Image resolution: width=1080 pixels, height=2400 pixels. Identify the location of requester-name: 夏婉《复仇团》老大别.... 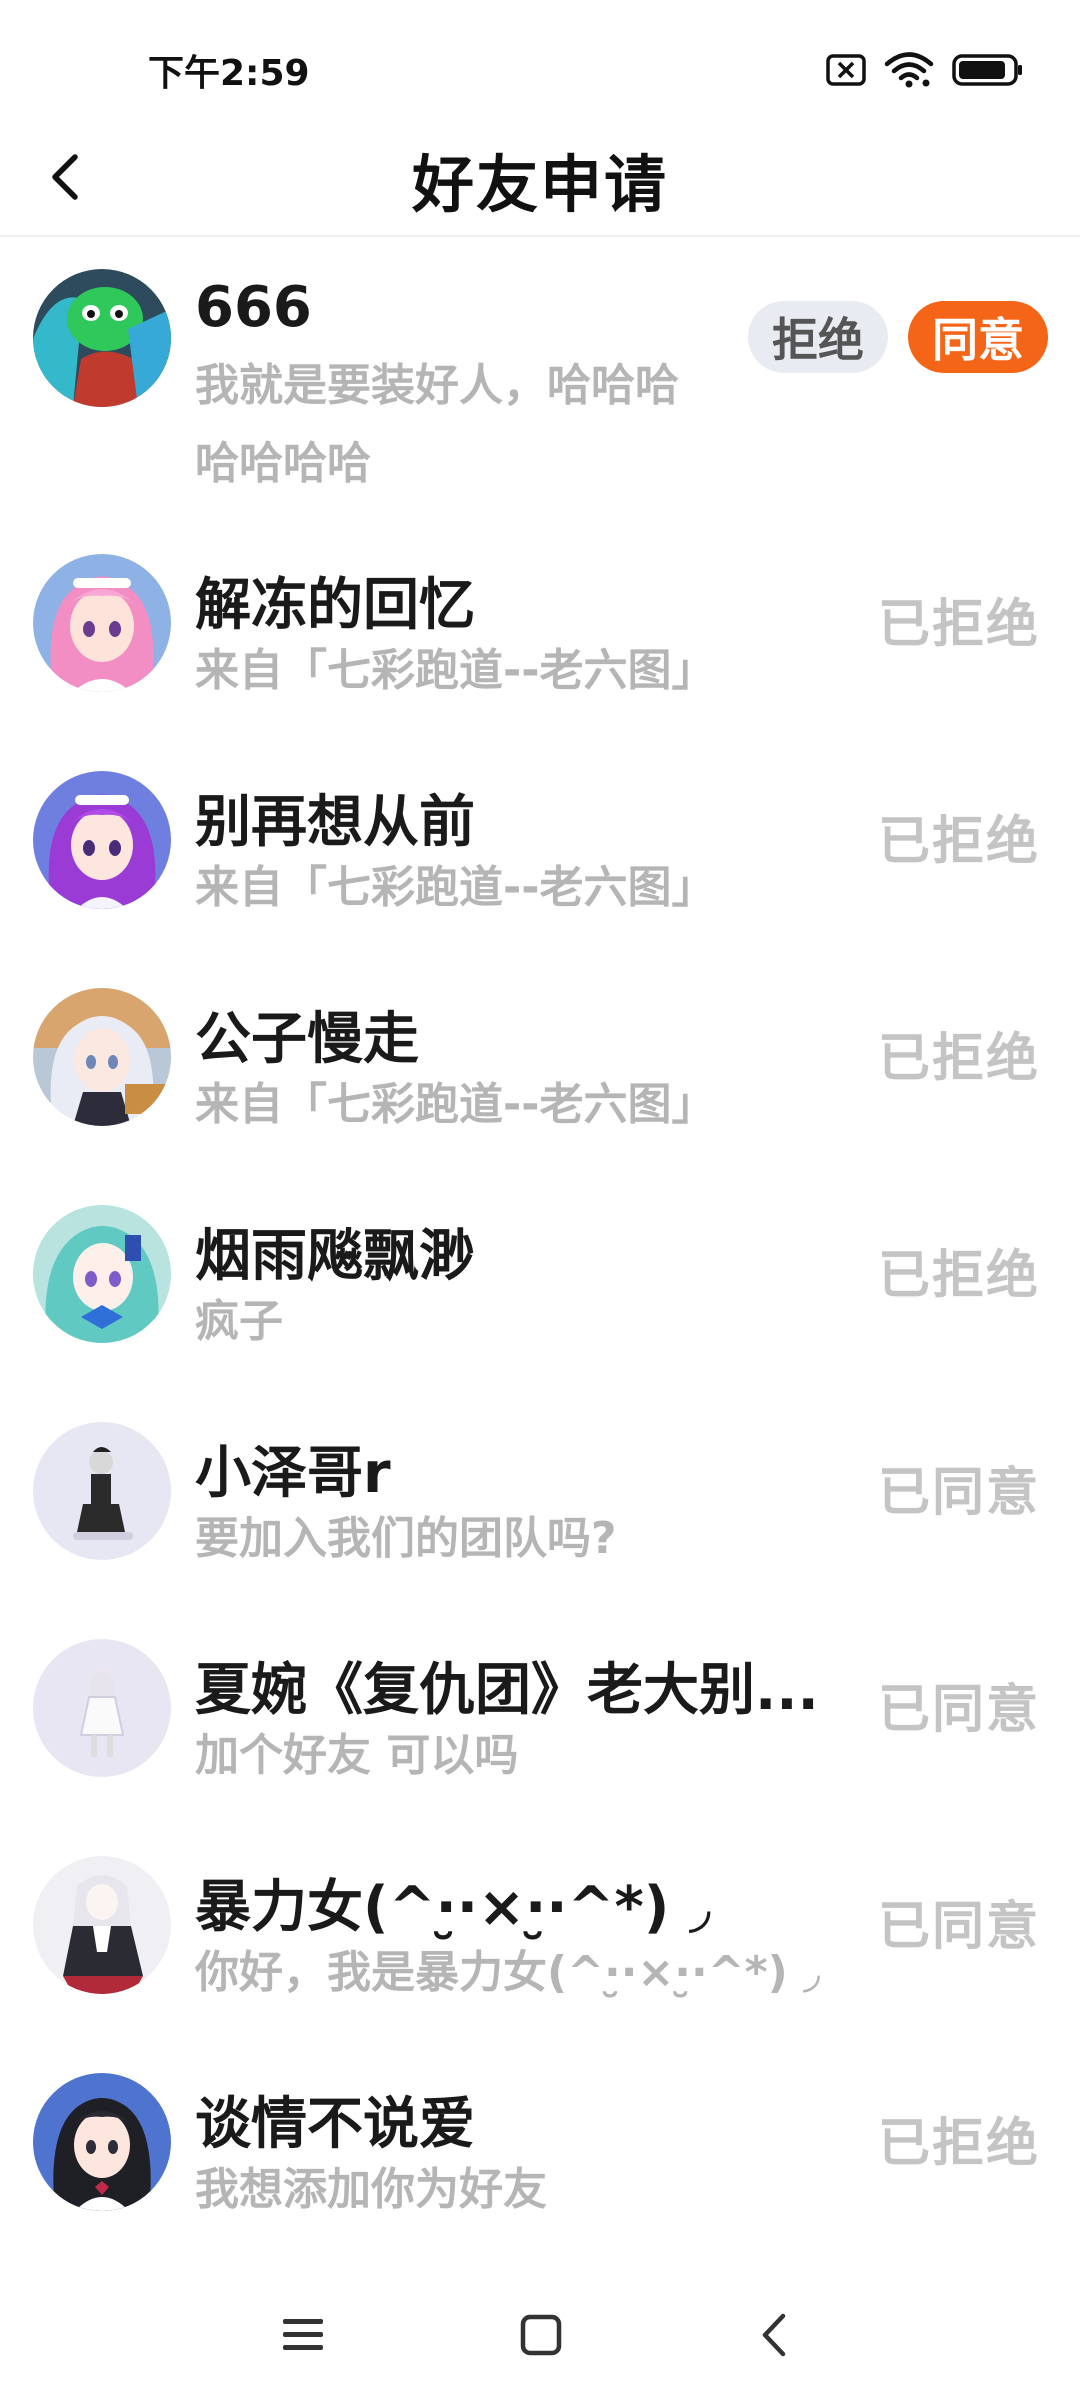
(507, 1690).